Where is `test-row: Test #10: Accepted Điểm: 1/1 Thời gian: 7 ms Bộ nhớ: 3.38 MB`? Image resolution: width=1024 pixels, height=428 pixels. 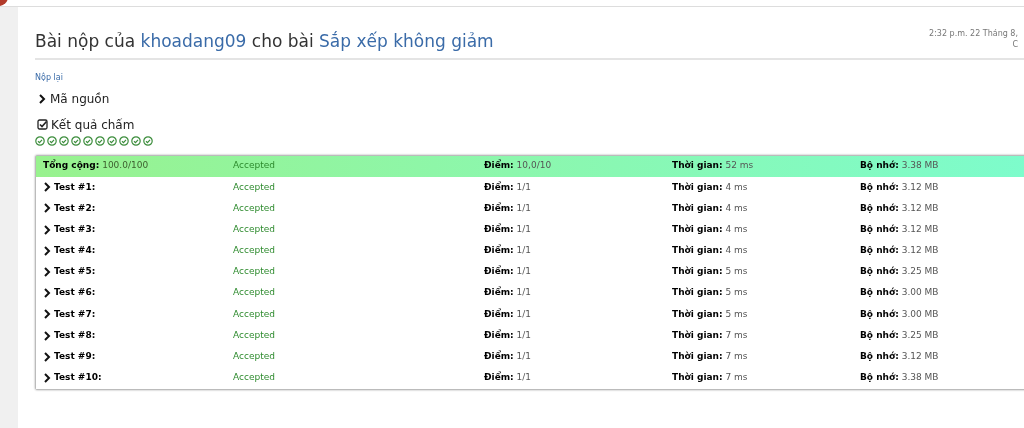
test-row: Test #10: Accepted Điểm: 1/1 Thời gian: 7 ms Bộ nhớ: 3.38 MB is located at coordinates (530, 378).